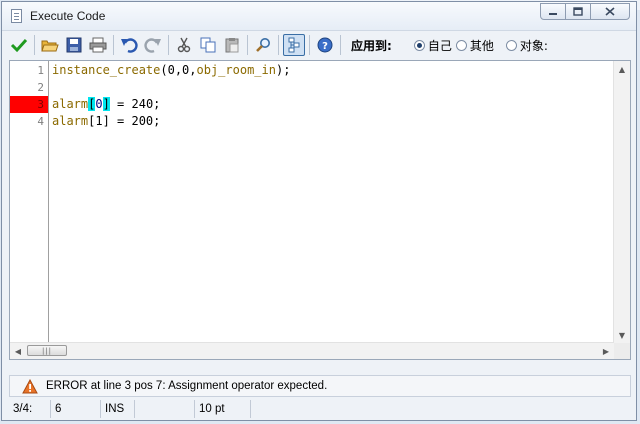 The height and width of the screenshot is (424, 640). What do you see at coordinates (283, 70) in the screenshot?
I see `tail-token: );` at bounding box center [283, 70].